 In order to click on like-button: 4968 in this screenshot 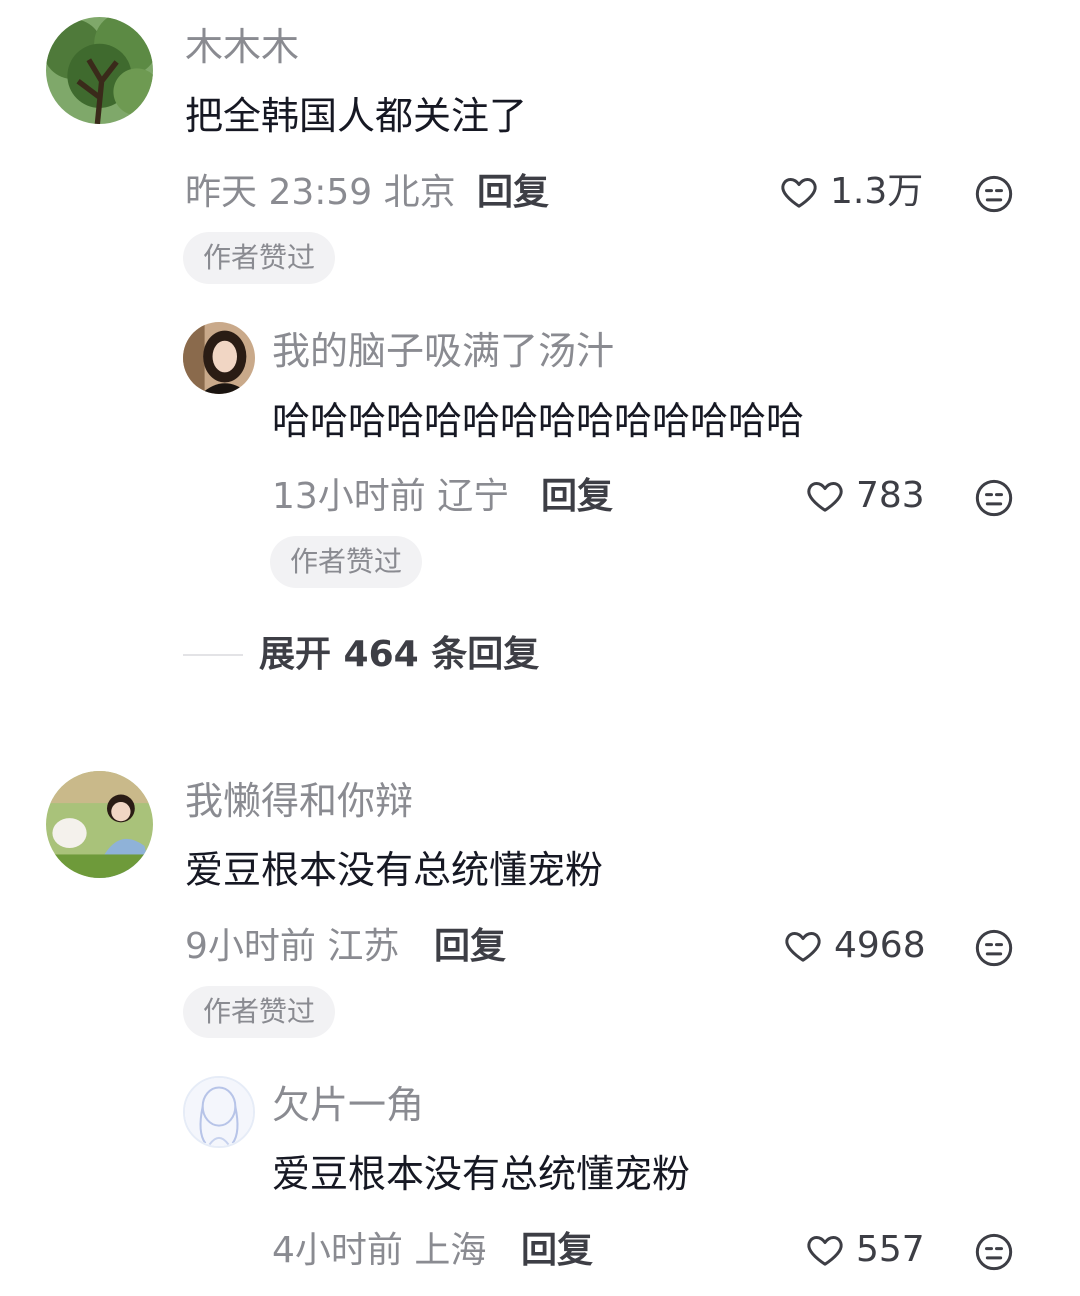, I will do `click(854, 946)`.